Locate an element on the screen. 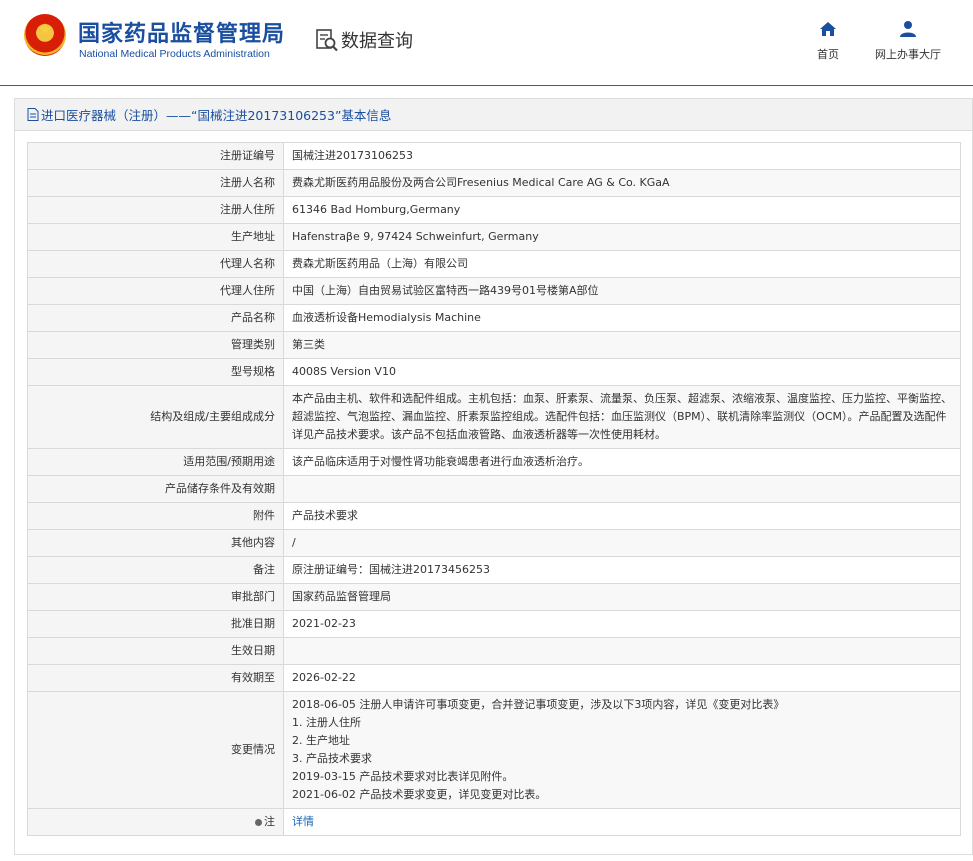 Image resolution: width=973 pixels, height=861 pixels. note-row: 注 详情 is located at coordinates (494, 822).